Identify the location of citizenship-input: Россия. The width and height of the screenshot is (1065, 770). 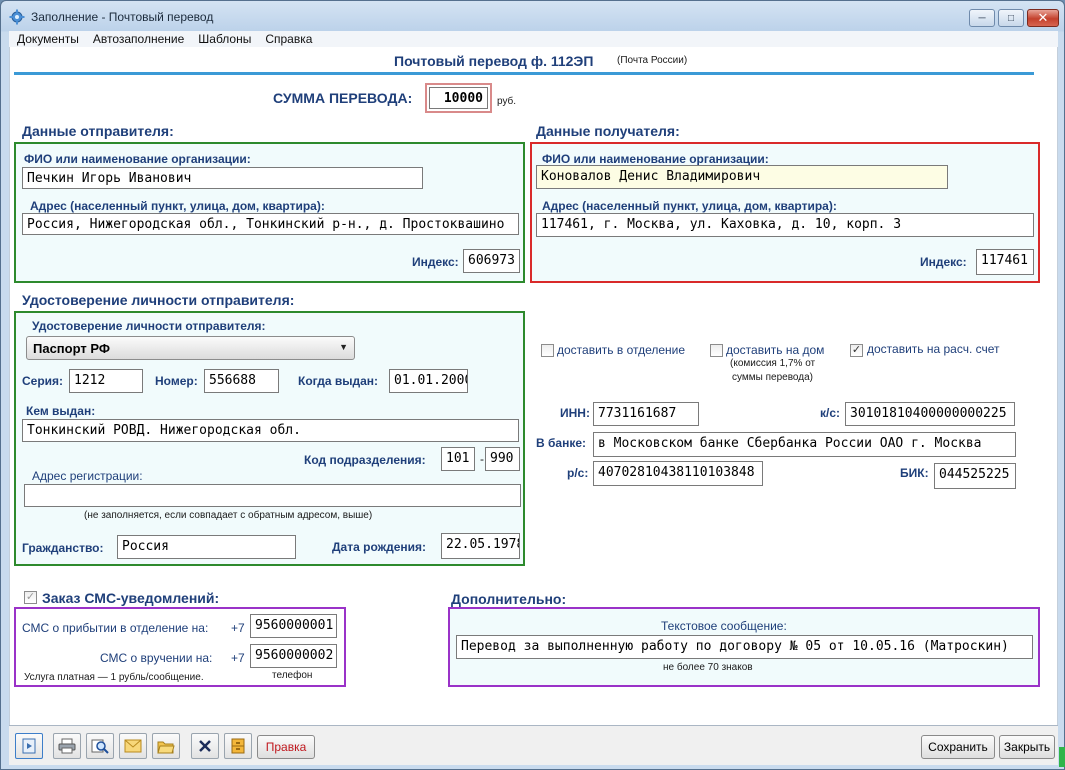
(206, 547).